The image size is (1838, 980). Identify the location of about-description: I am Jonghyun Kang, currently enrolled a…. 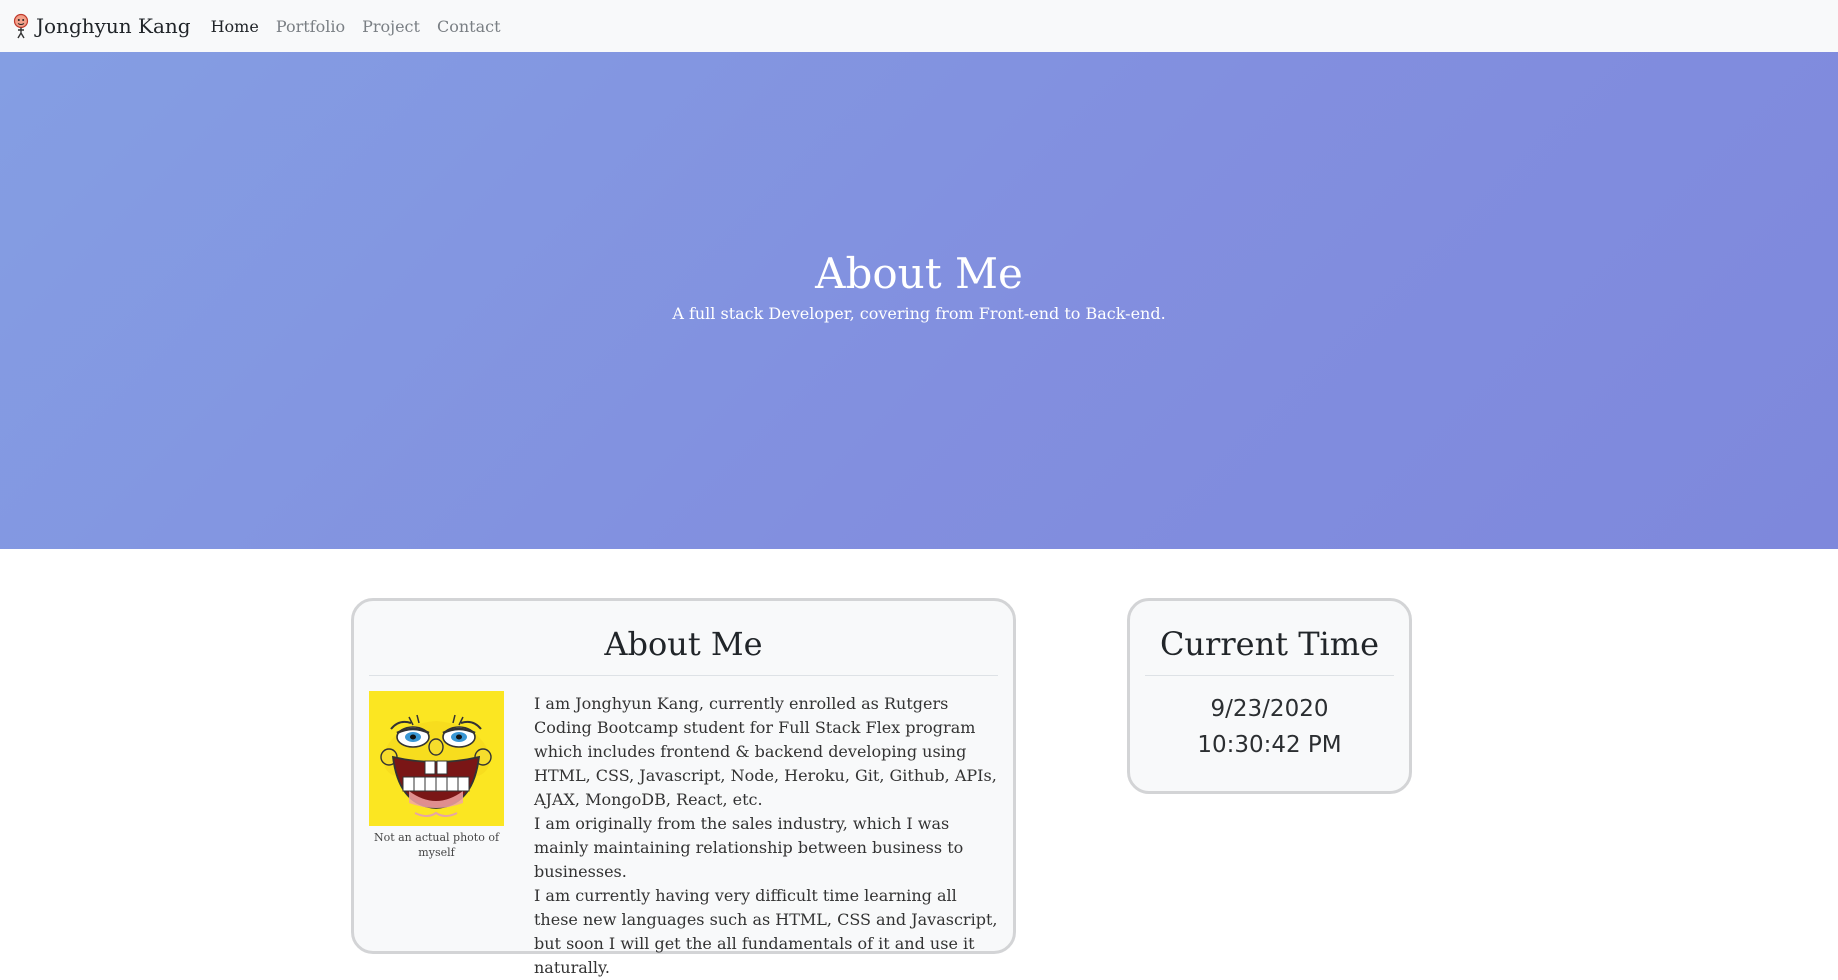
(769, 836).